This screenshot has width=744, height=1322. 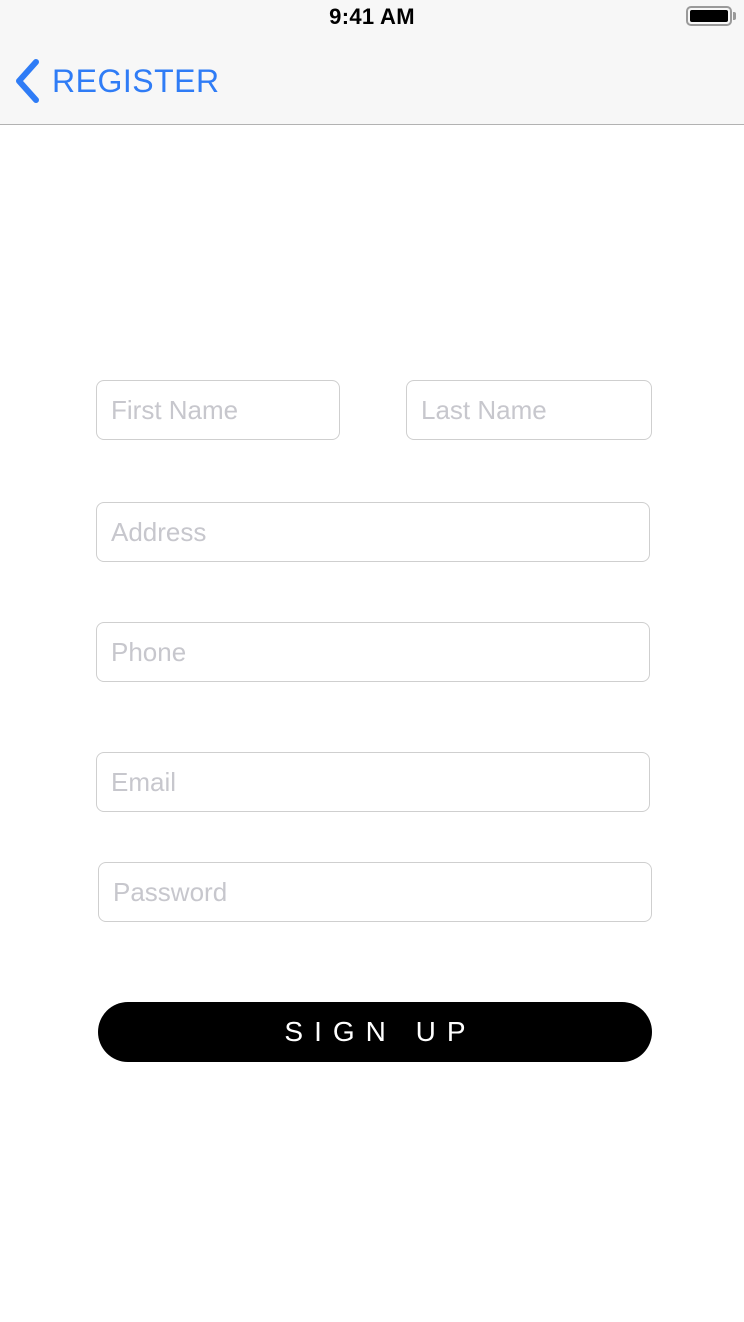 I want to click on back-button: REGISTER, so click(x=117, y=81).